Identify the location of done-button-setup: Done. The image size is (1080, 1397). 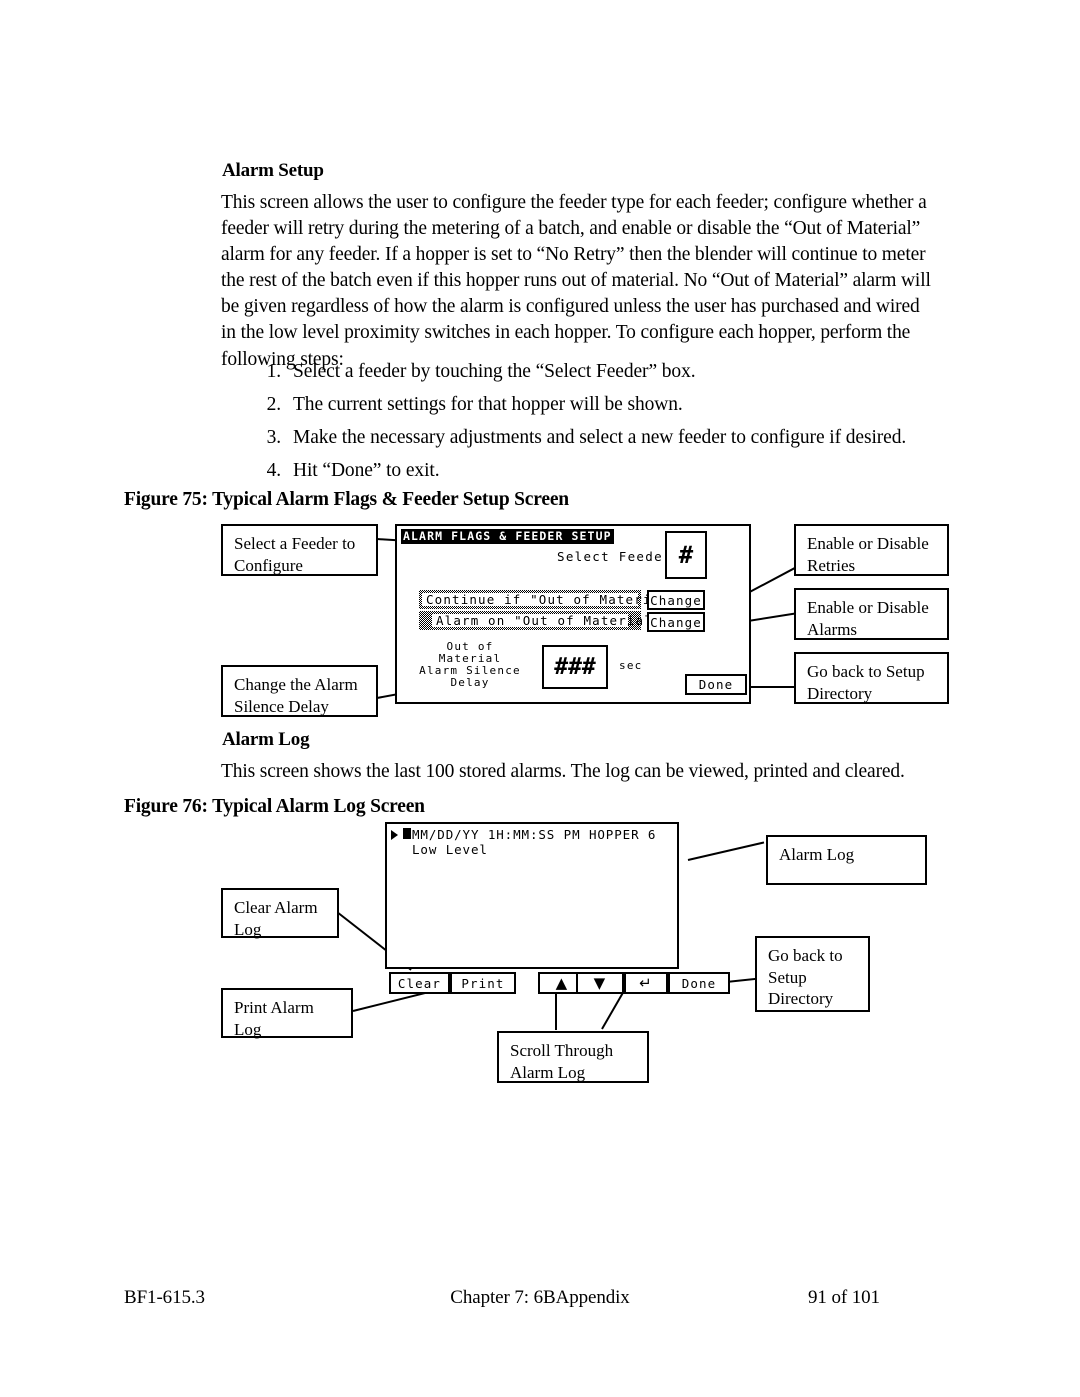
(716, 684).